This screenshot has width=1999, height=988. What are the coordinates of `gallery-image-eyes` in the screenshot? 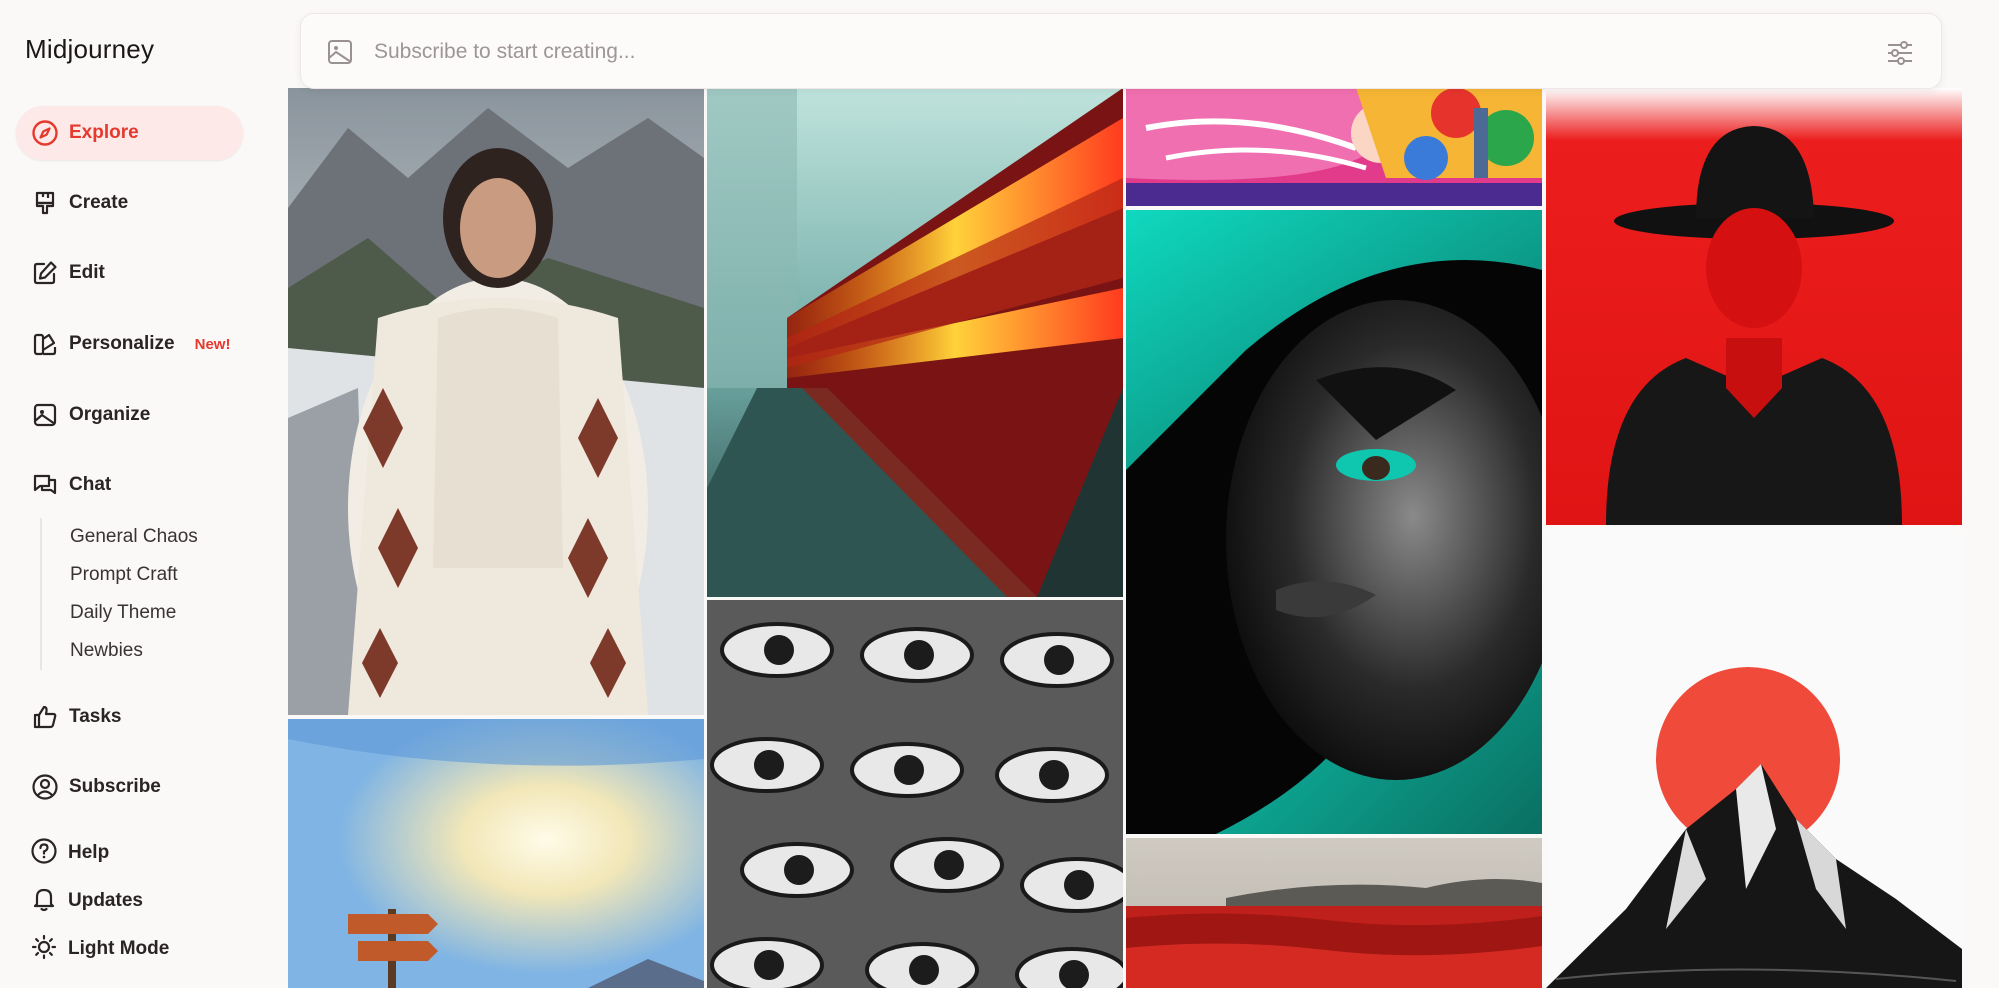 It's located at (915, 794).